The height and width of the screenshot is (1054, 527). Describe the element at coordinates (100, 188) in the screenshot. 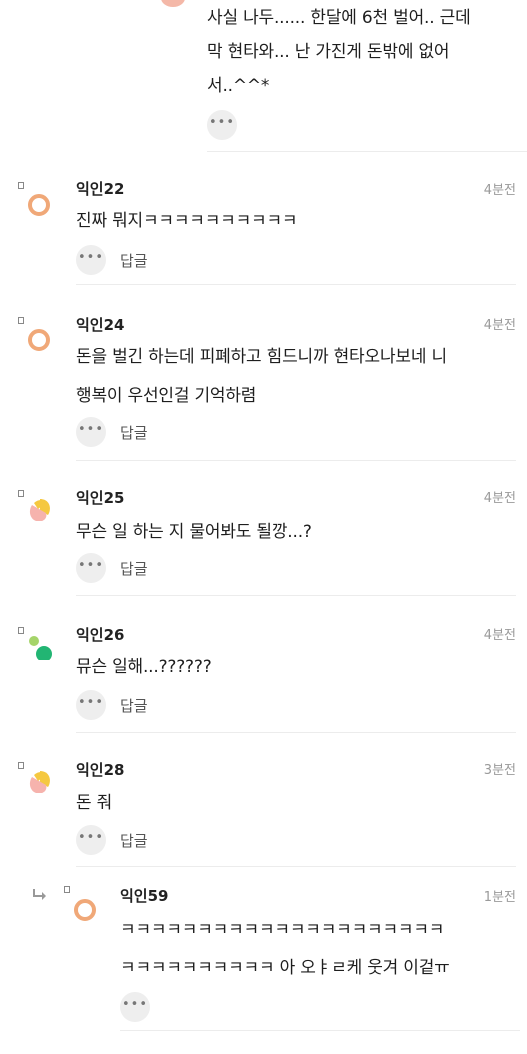

I see `commenter-name: 익인22` at that location.